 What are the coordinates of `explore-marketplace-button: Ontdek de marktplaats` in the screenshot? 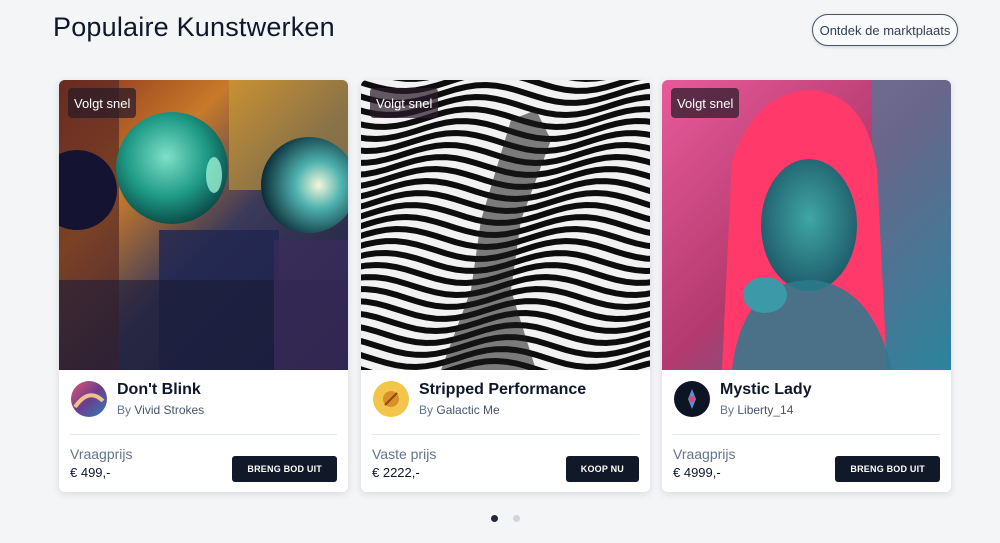 It's located at (885, 30).